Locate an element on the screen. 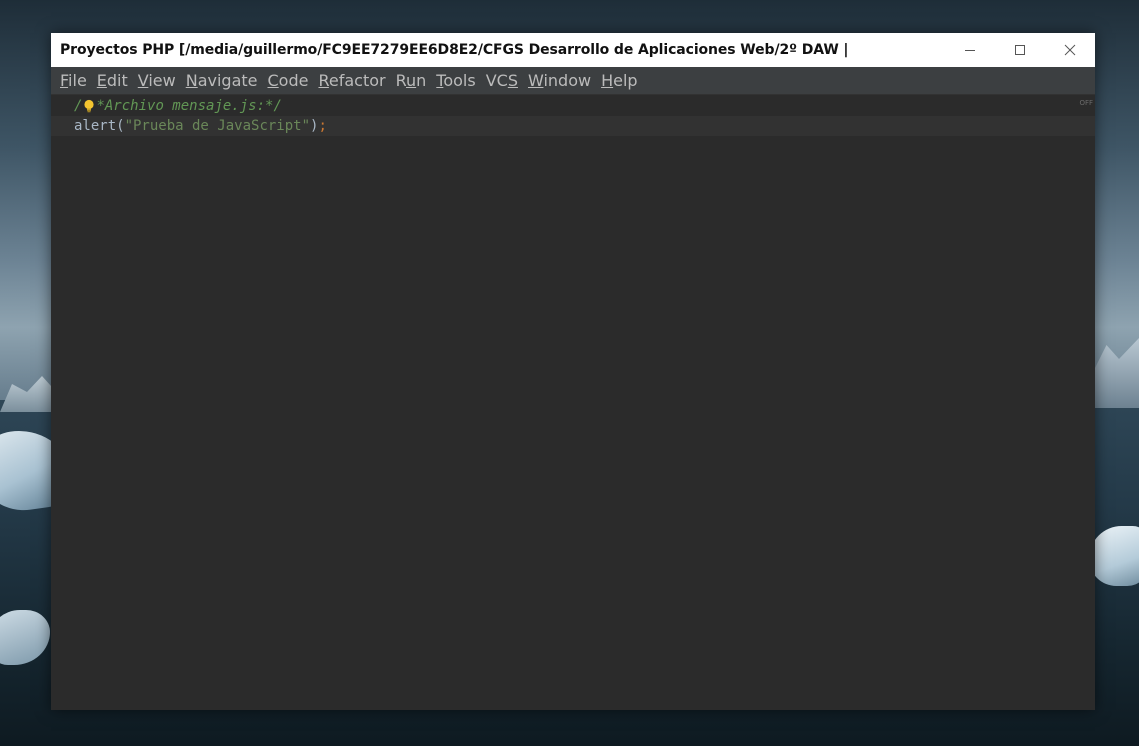 The image size is (1139, 746). menu-code: Code is located at coordinates (288, 80).